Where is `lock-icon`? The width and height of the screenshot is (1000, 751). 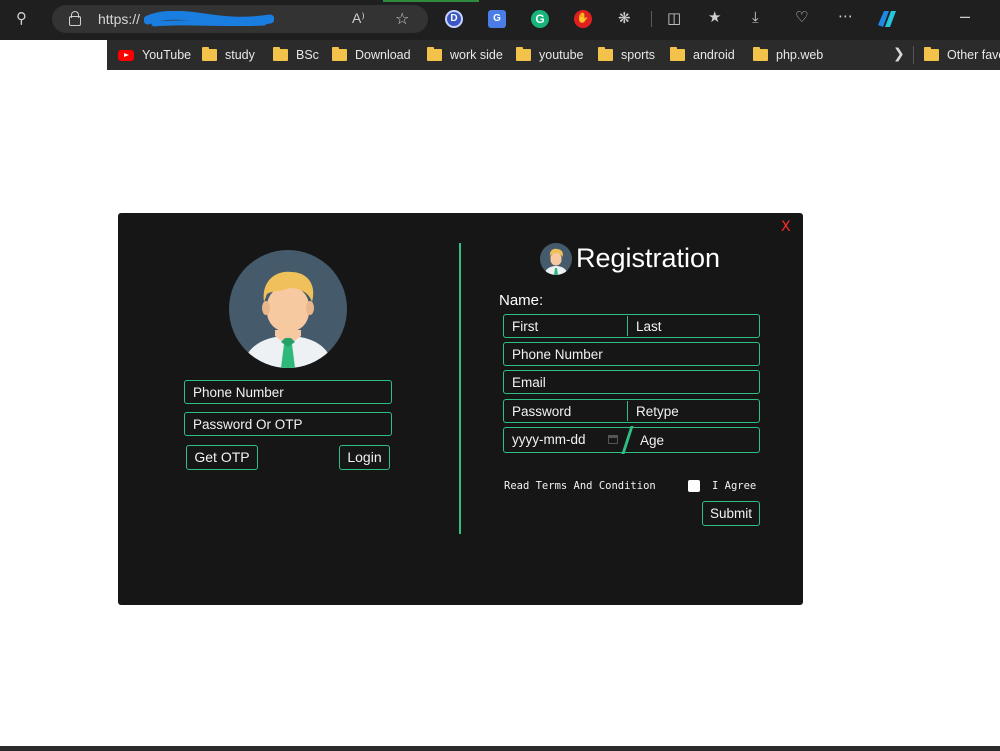
lock-icon is located at coordinates (75, 18).